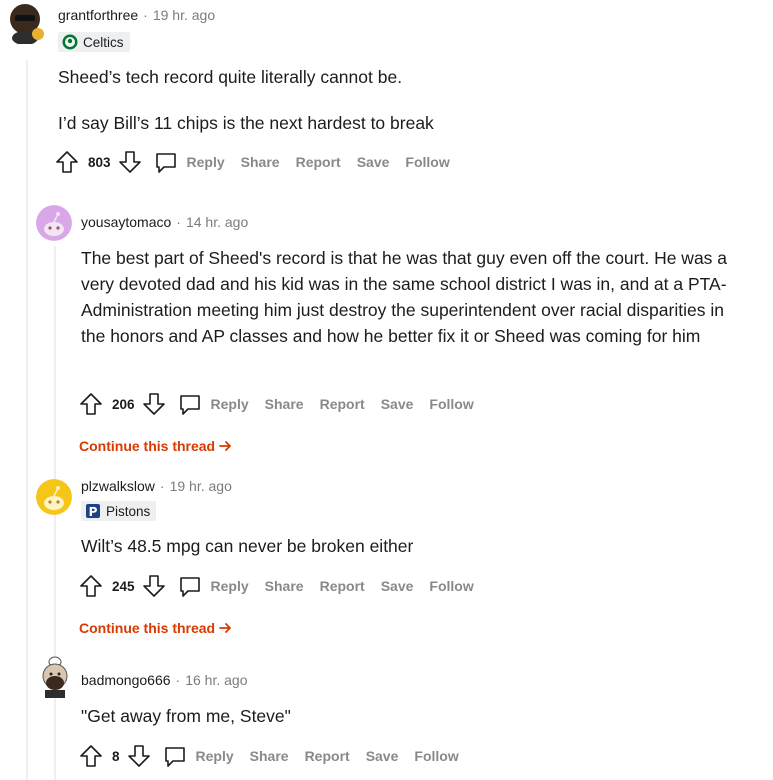 This screenshot has width=773, height=780. Describe the element at coordinates (126, 222) in the screenshot. I see `username: yousaytomaco` at that location.